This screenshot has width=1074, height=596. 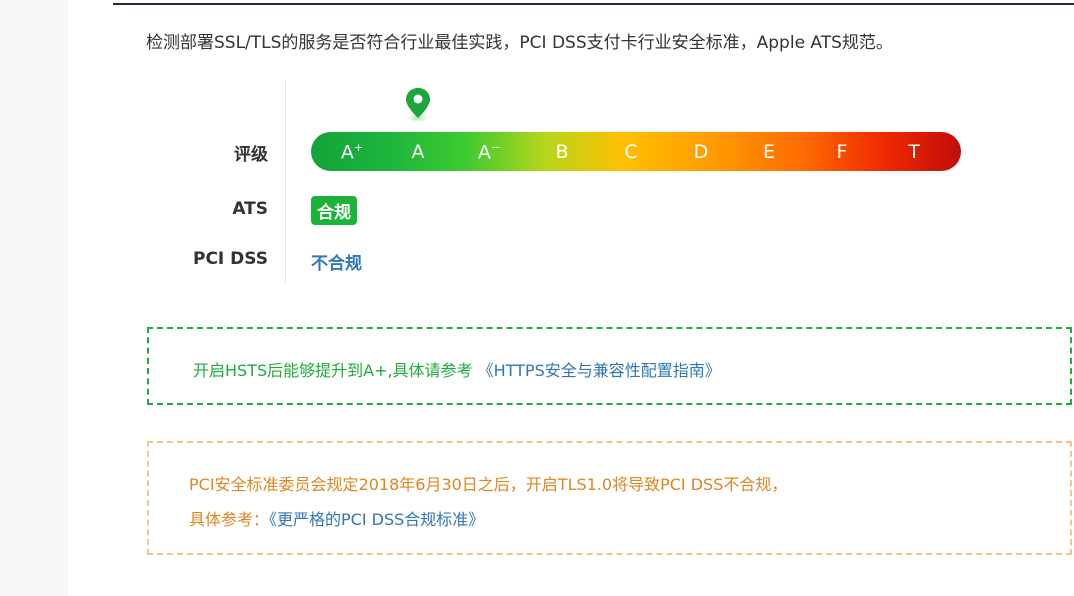 I want to click on grade-letter: T, so click(x=914, y=152).